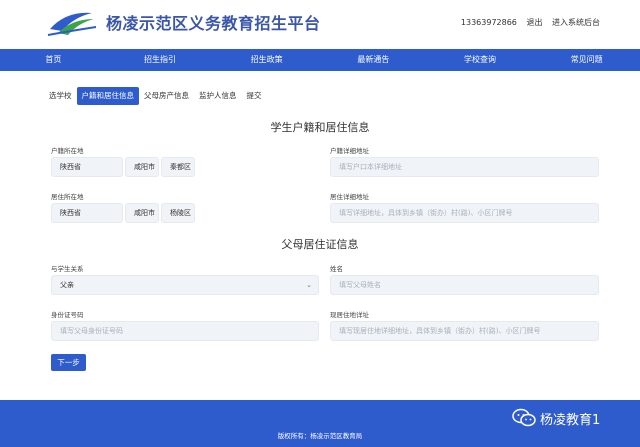 This screenshot has width=640, height=447. What do you see at coordinates (87, 213) in the screenshot?
I see `residence-province-select: 陕西省` at bounding box center [87, 213].